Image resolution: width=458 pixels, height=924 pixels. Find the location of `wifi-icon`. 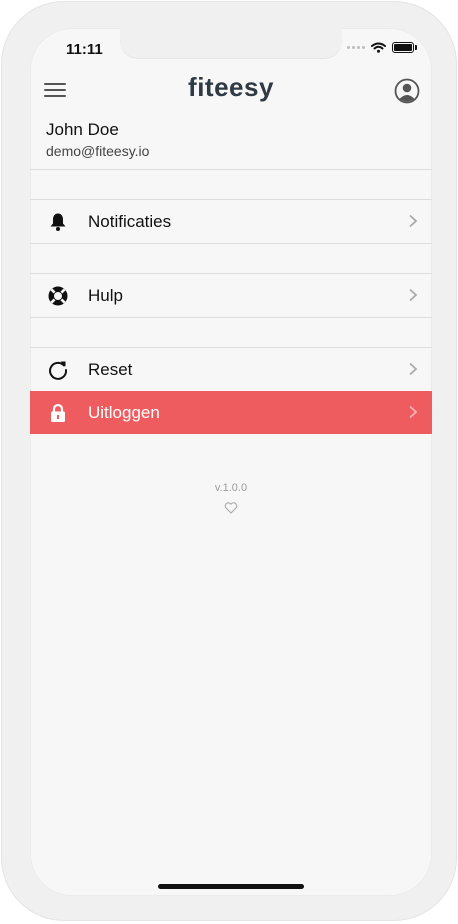

wifi-icon is located at coordinates (378, 47).